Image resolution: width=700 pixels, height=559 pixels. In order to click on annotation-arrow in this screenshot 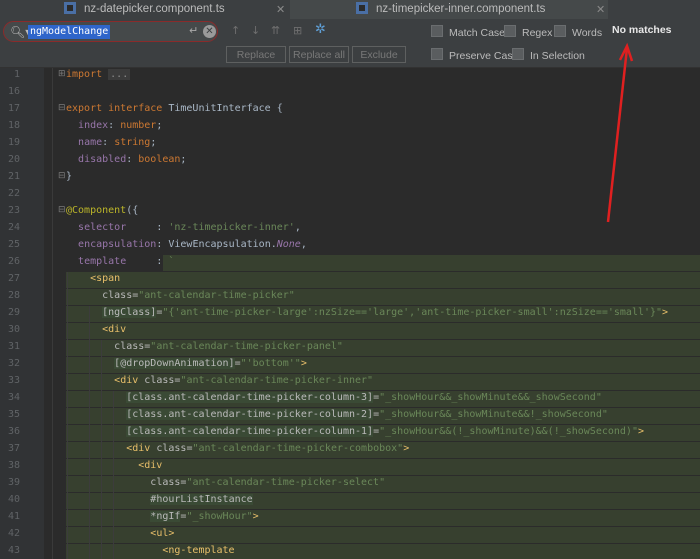, I will do `click(620, 132)`.